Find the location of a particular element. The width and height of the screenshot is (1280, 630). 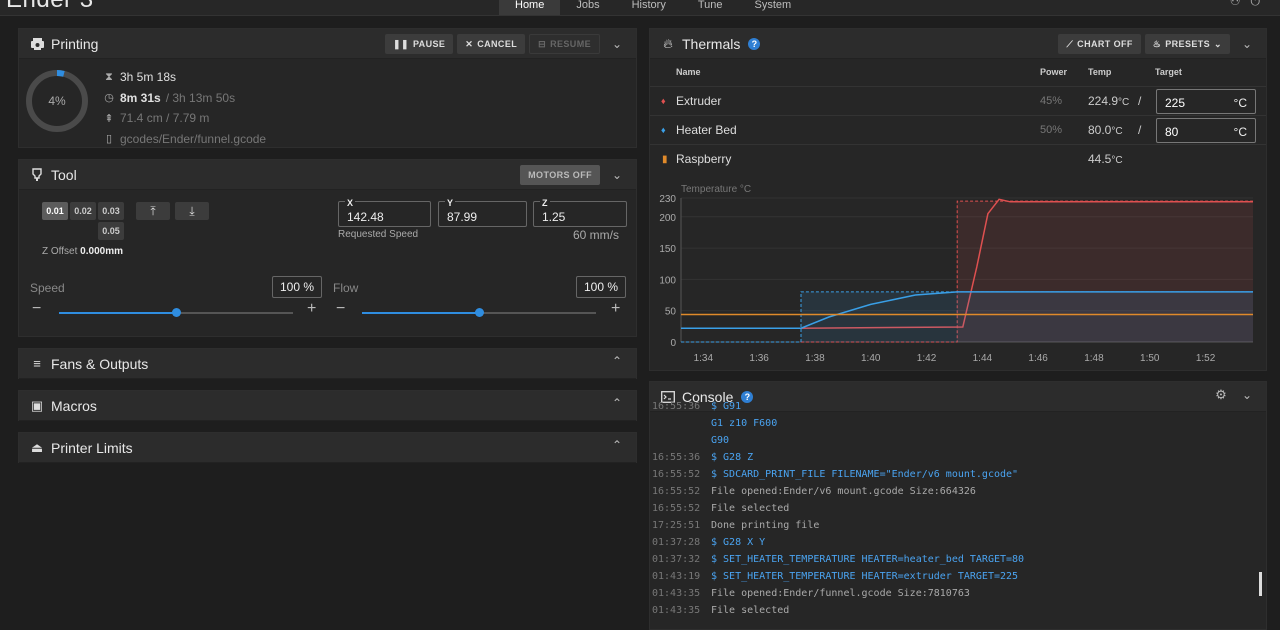

requested-speed-label: Requested Speed is located at coordinates (378, 234).